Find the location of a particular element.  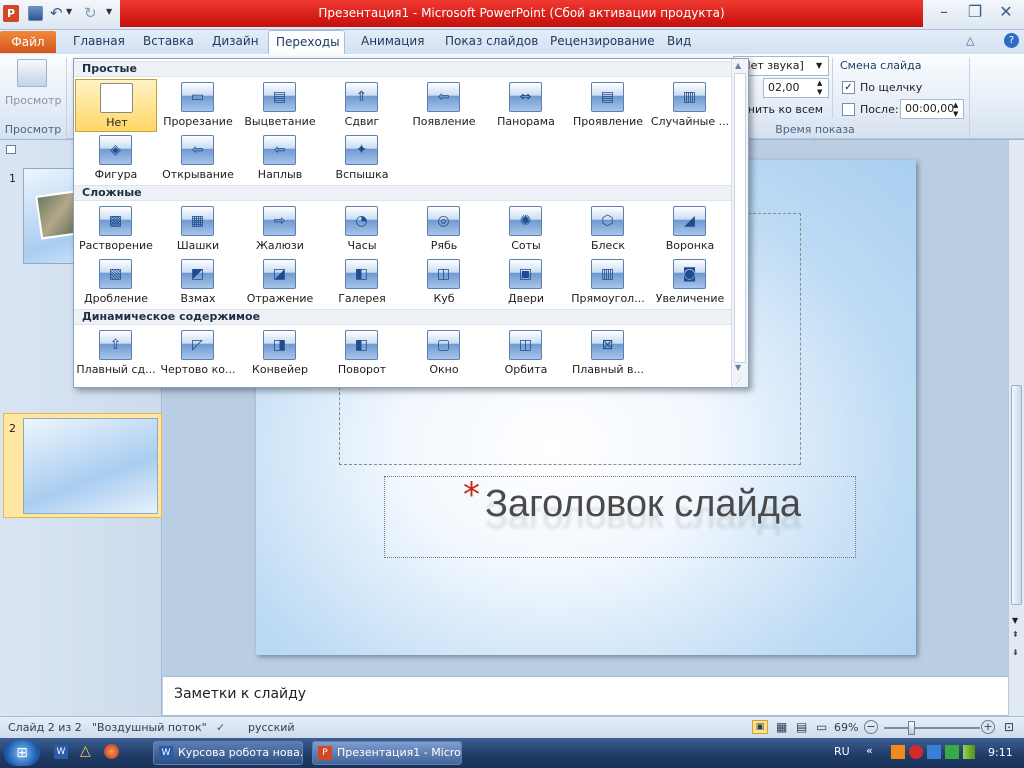

transition-item: ▤ Проявление is located at coordinates (608, 105).